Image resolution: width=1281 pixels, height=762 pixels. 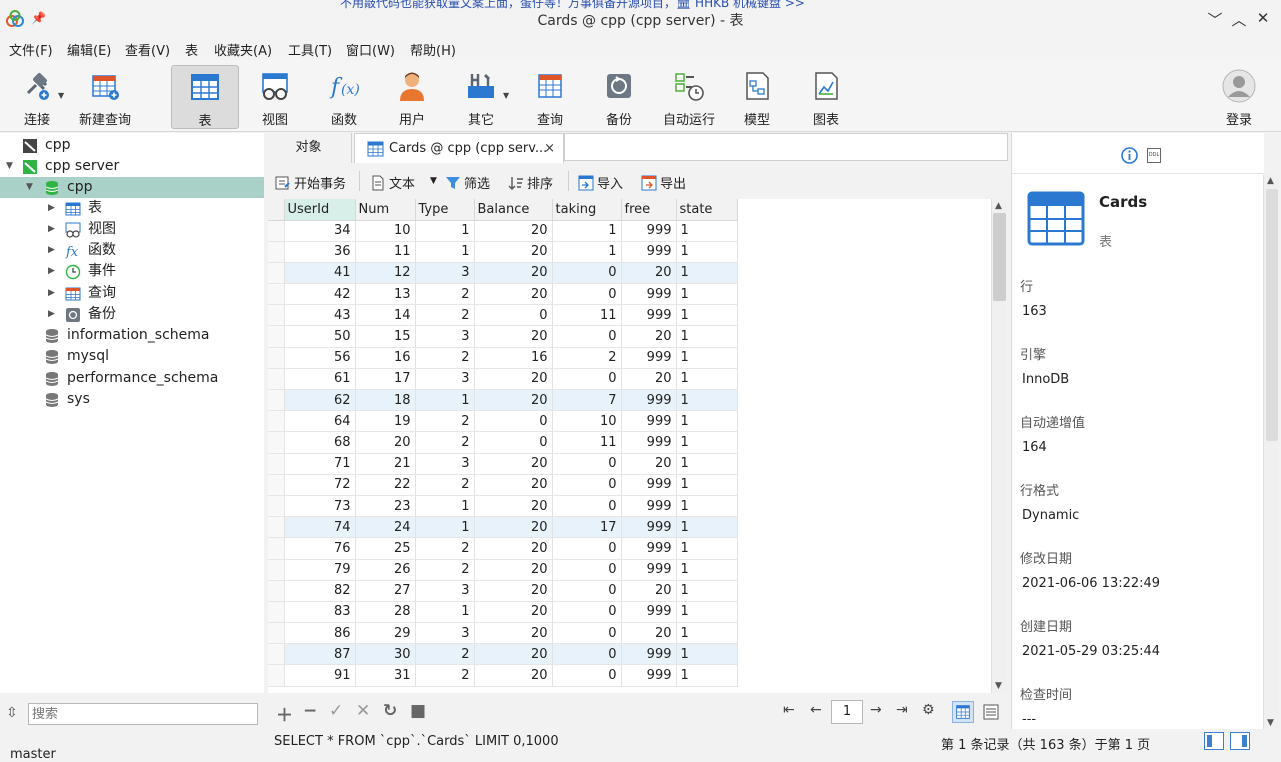 What do you see at coordinates (445, 570) in the screenshot?
I see `table-cell-type: 2` at bounding box center [445, 570].